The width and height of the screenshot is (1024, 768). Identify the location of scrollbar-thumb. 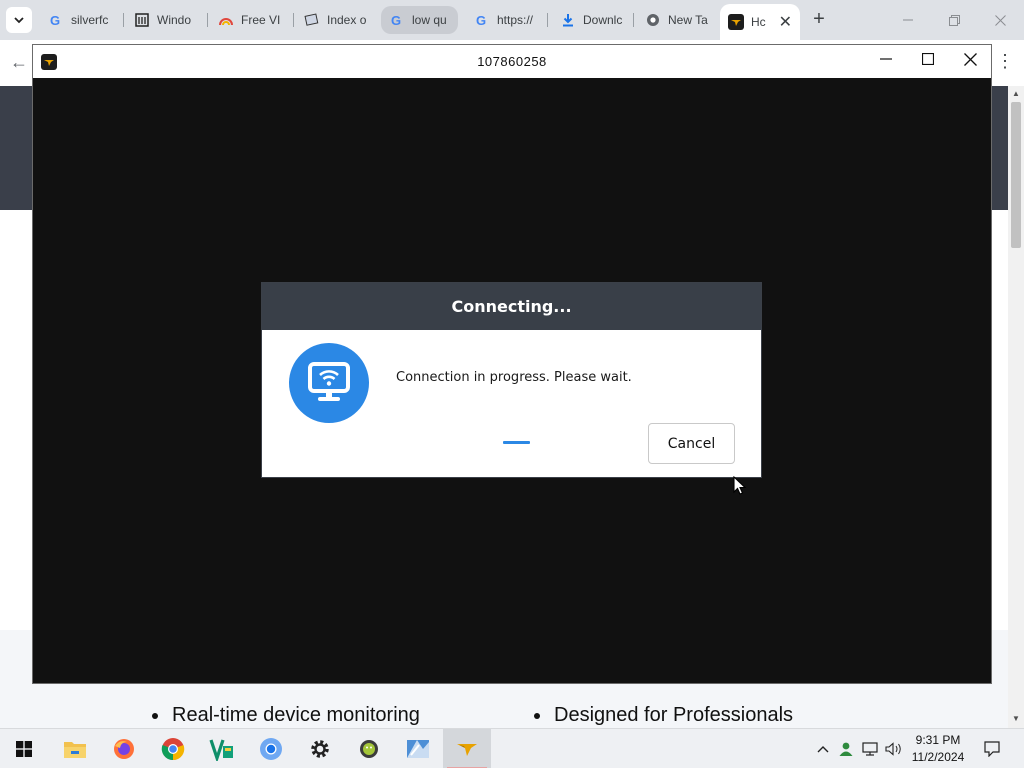
(1016, 175).